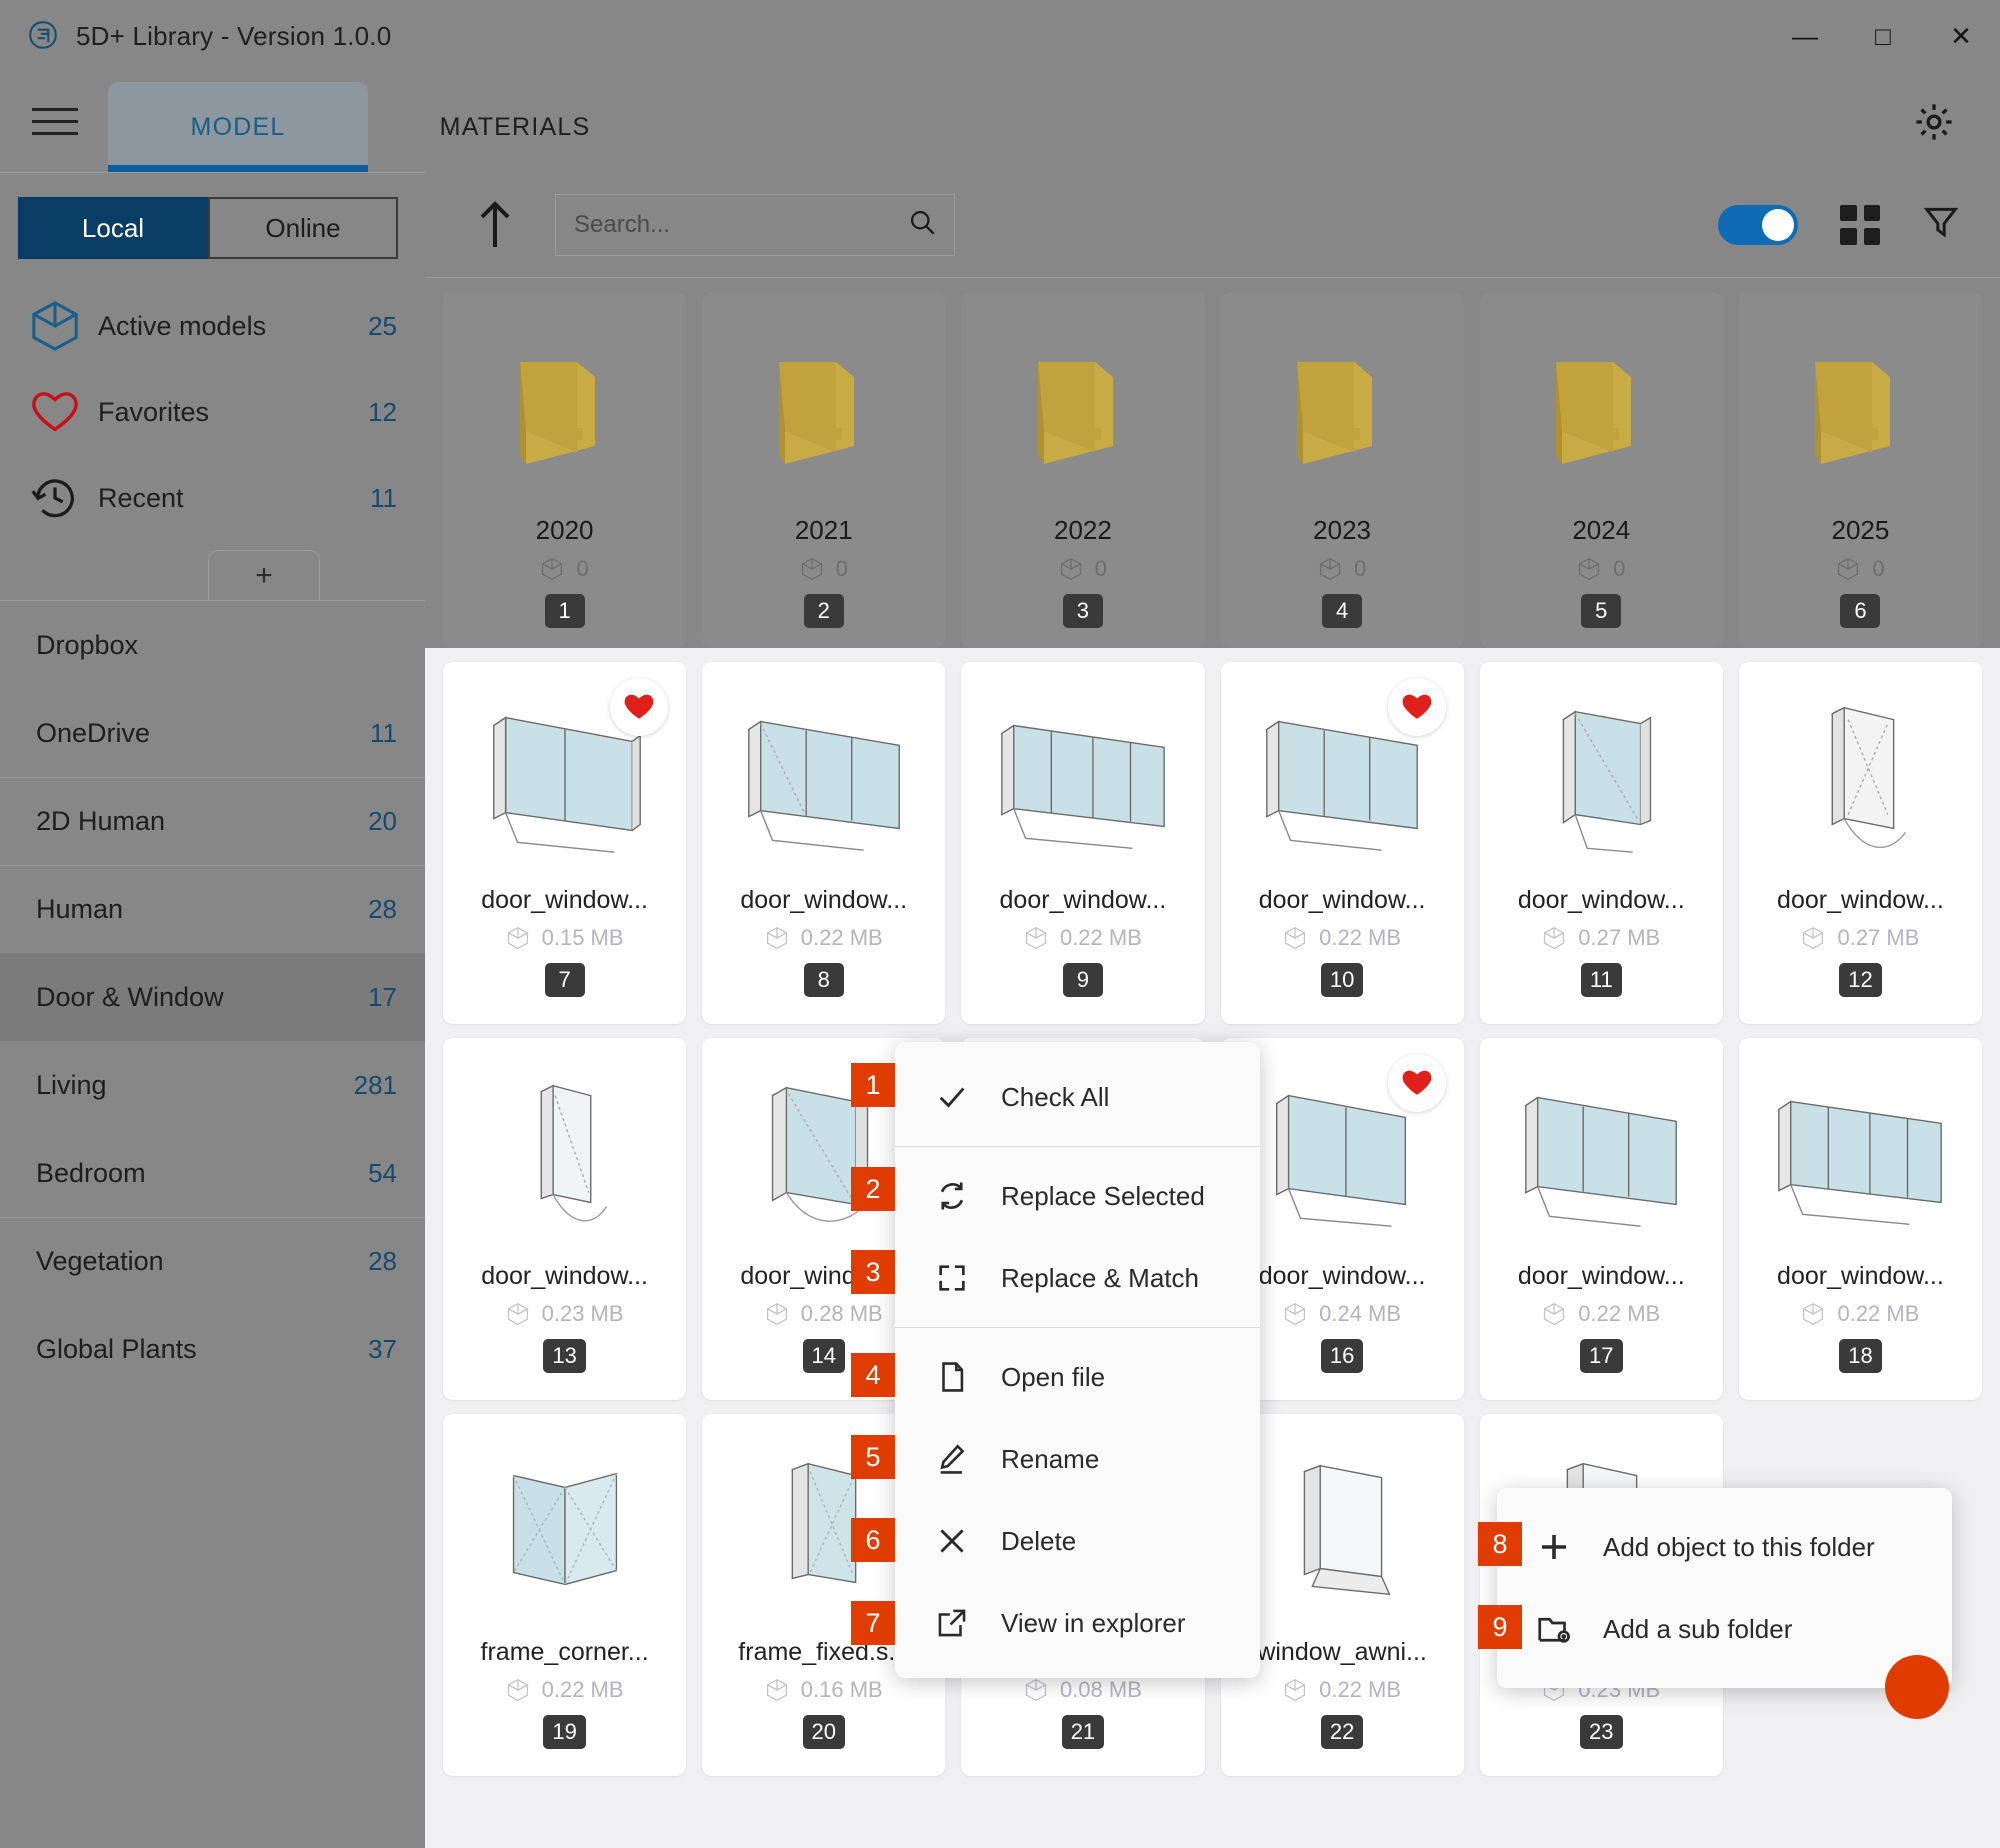 The image size is (2000, 1848). I want to click on folder-icon, so click(1342, 415).